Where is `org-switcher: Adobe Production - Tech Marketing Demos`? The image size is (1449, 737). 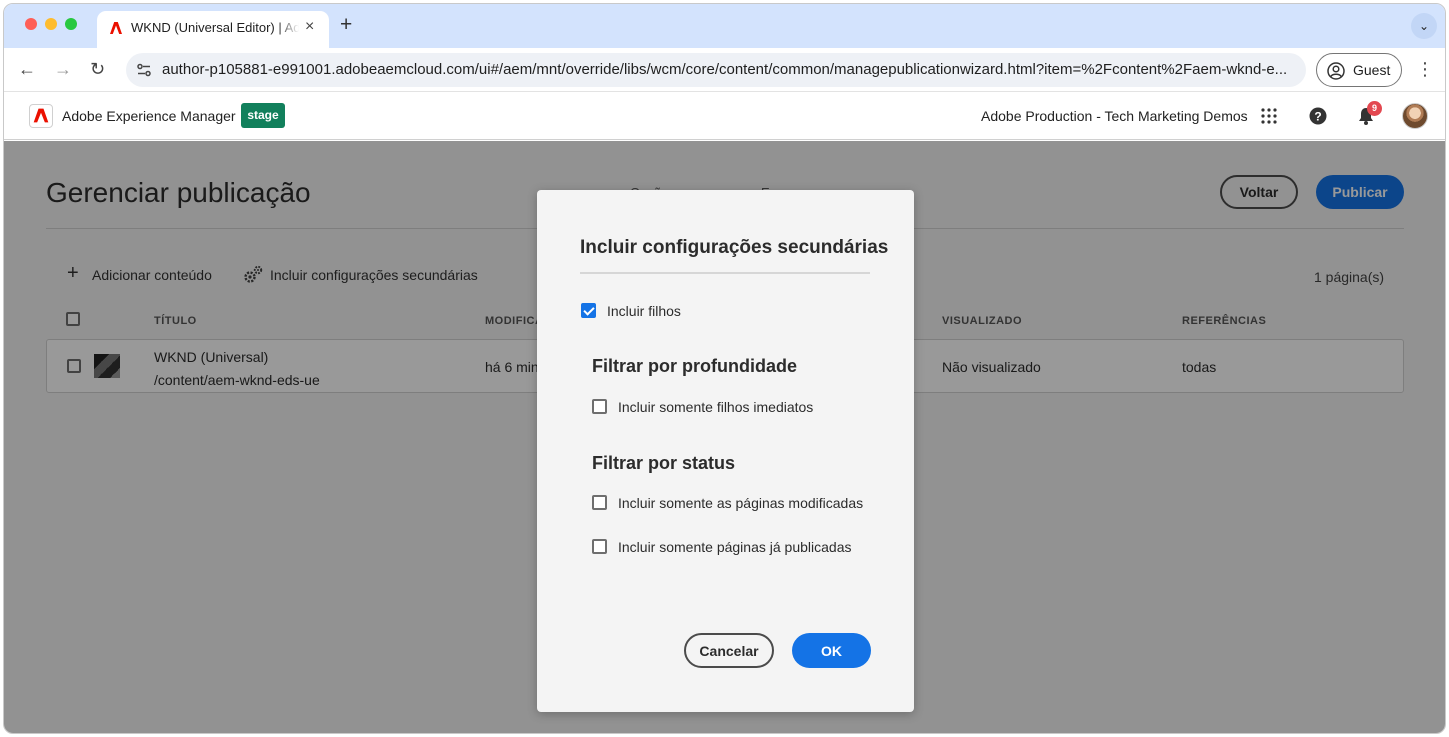 org-switcher: Adobe Production - Tech Marketing Demos is located at coordinates (1114, 116).